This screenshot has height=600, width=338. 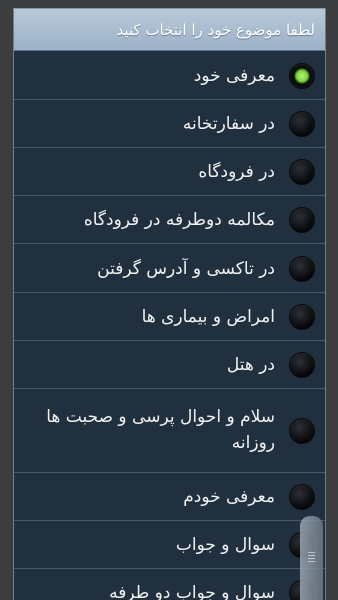 I want to click on option-row-question-answer: سوال و جواب, so click(x=169, y=545).